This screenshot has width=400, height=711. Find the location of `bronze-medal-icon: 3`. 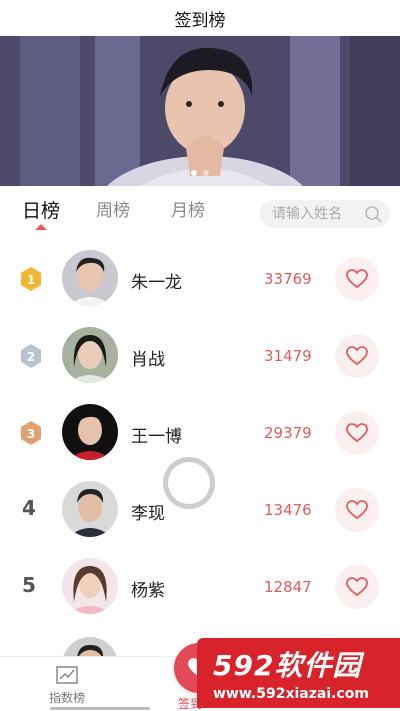

bronze-medal-icon: 3 is located at coordinates (31, 433).